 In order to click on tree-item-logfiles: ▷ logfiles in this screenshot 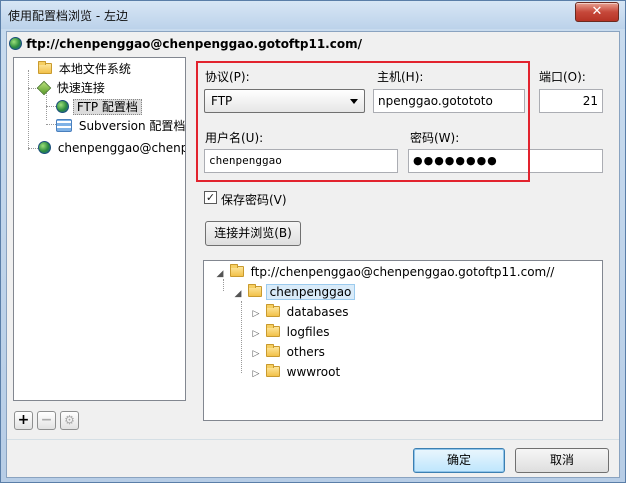, I will do `click(291, 332)`.